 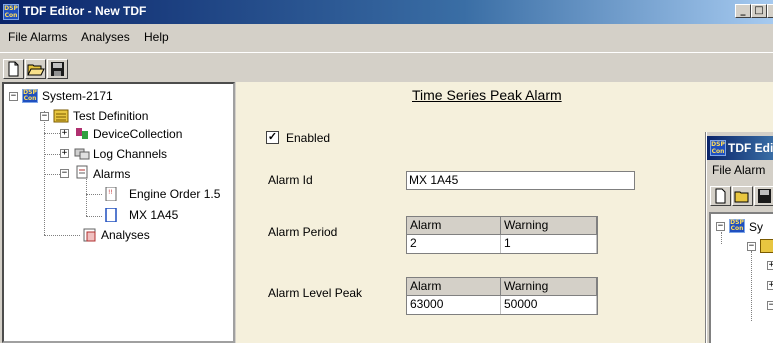 What do you see at coordinates (111, 116) in the screenshot?
I see `tree-item-label: Test Definition` at bounding box center [111, 116].